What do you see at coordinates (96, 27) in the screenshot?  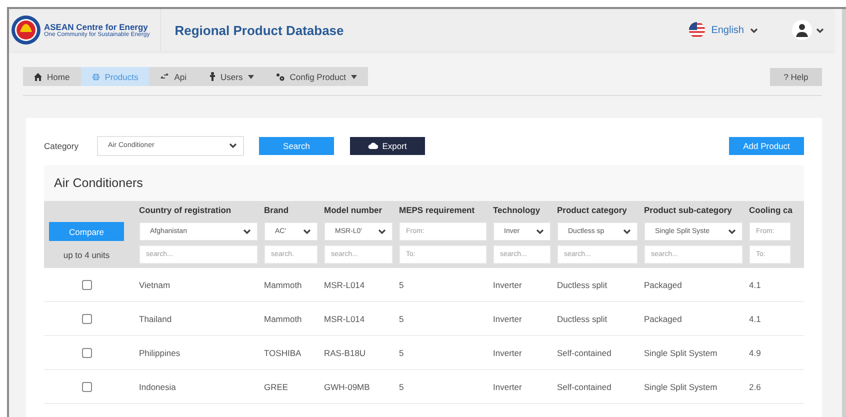 I see `org-name: ASEAN Centre for Energy` at bounding box center [96, 27].